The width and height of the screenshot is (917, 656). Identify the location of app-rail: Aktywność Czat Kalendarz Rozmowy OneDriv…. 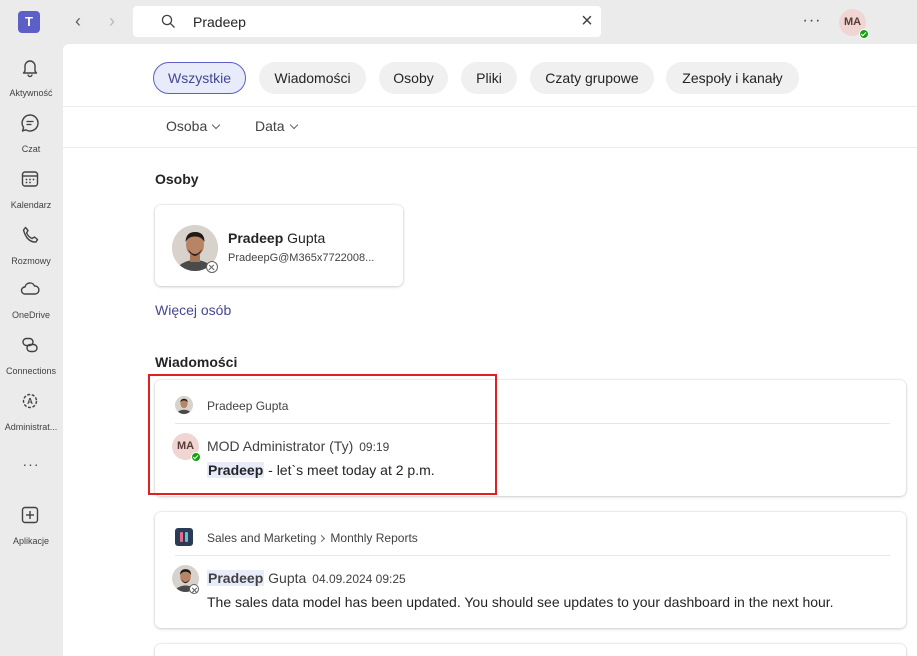
(31, 350).